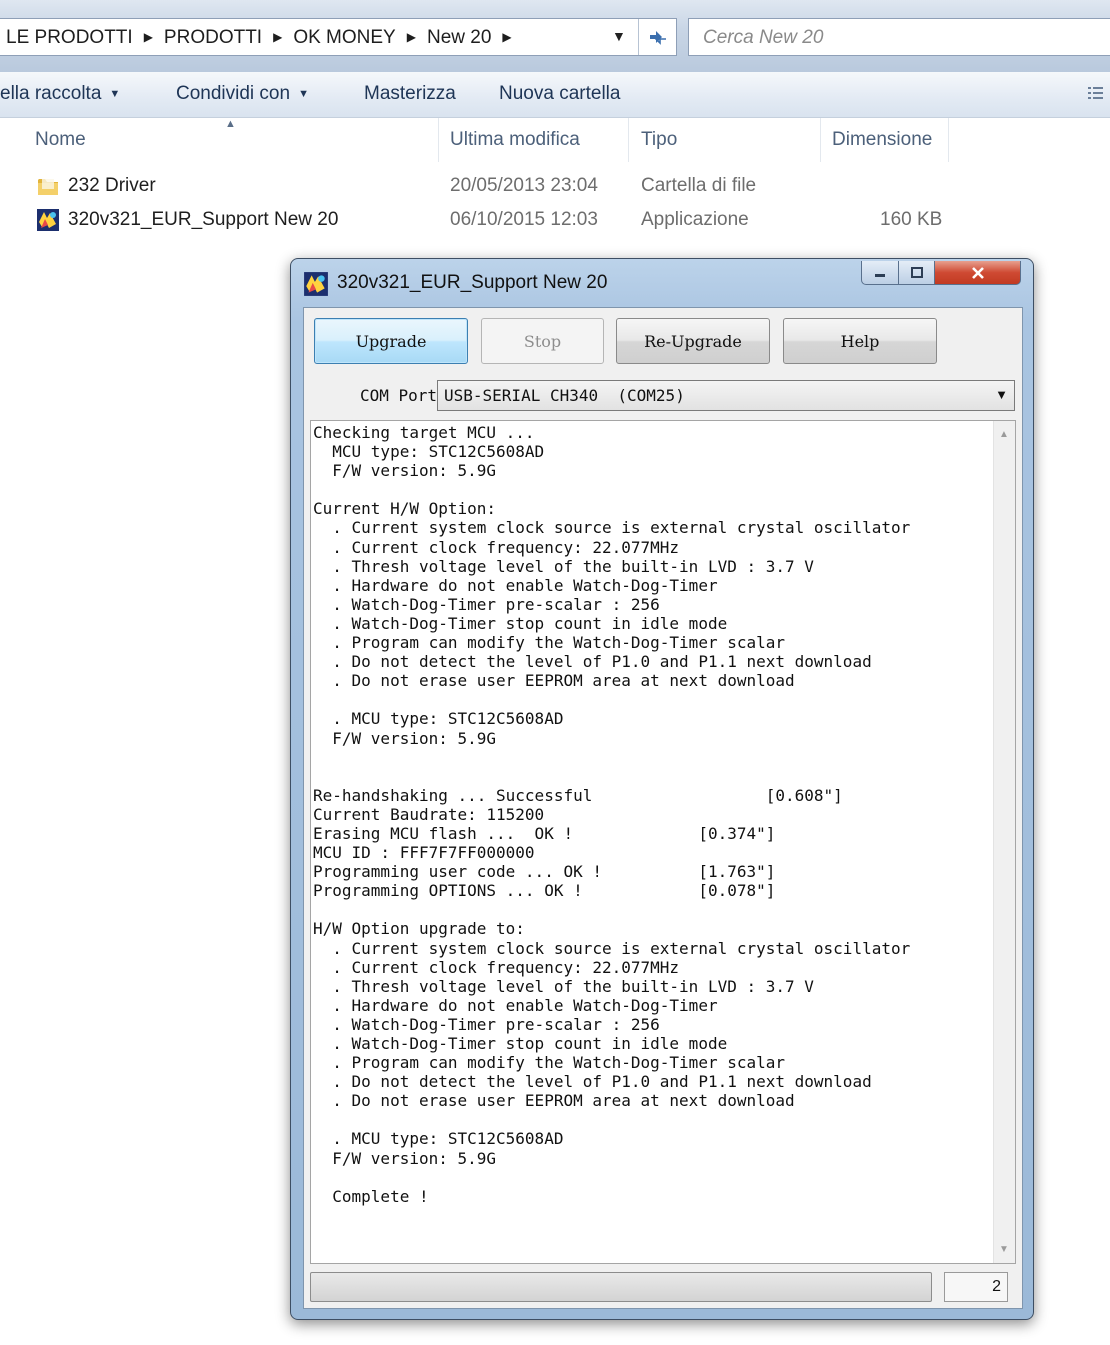  Describe the element at coordinates (69, 38) in the screenshot. I see `breadcrumb-item: LE PRODOTTI` at that location.